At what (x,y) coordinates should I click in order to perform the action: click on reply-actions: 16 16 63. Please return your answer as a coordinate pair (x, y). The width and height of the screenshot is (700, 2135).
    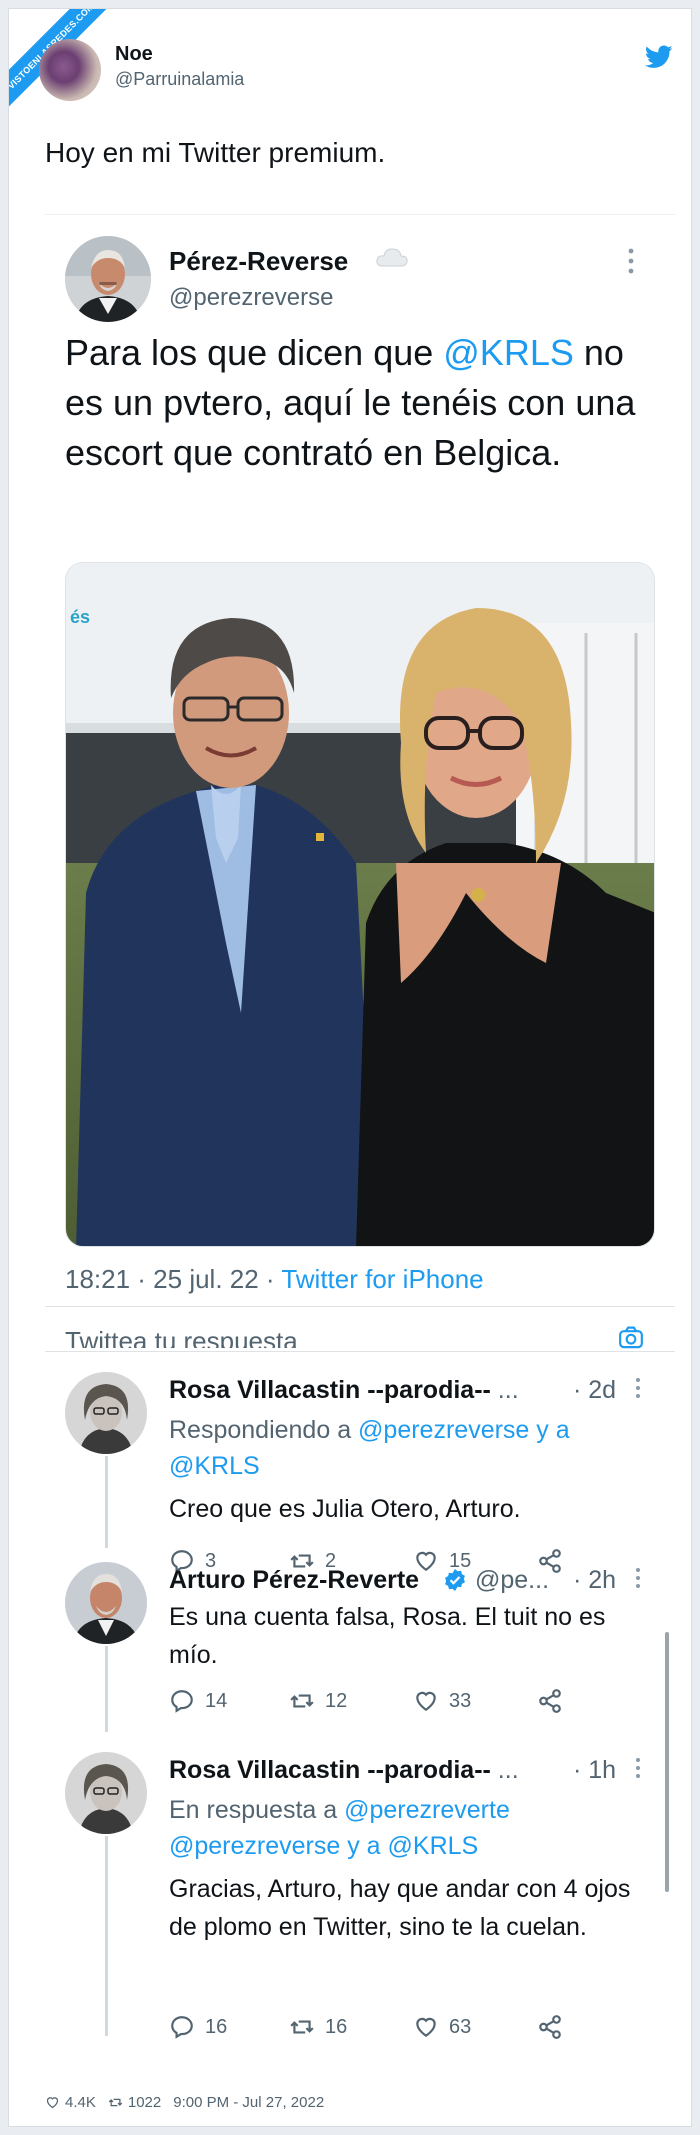
    Looking at the image, I should click on (379, 2029).